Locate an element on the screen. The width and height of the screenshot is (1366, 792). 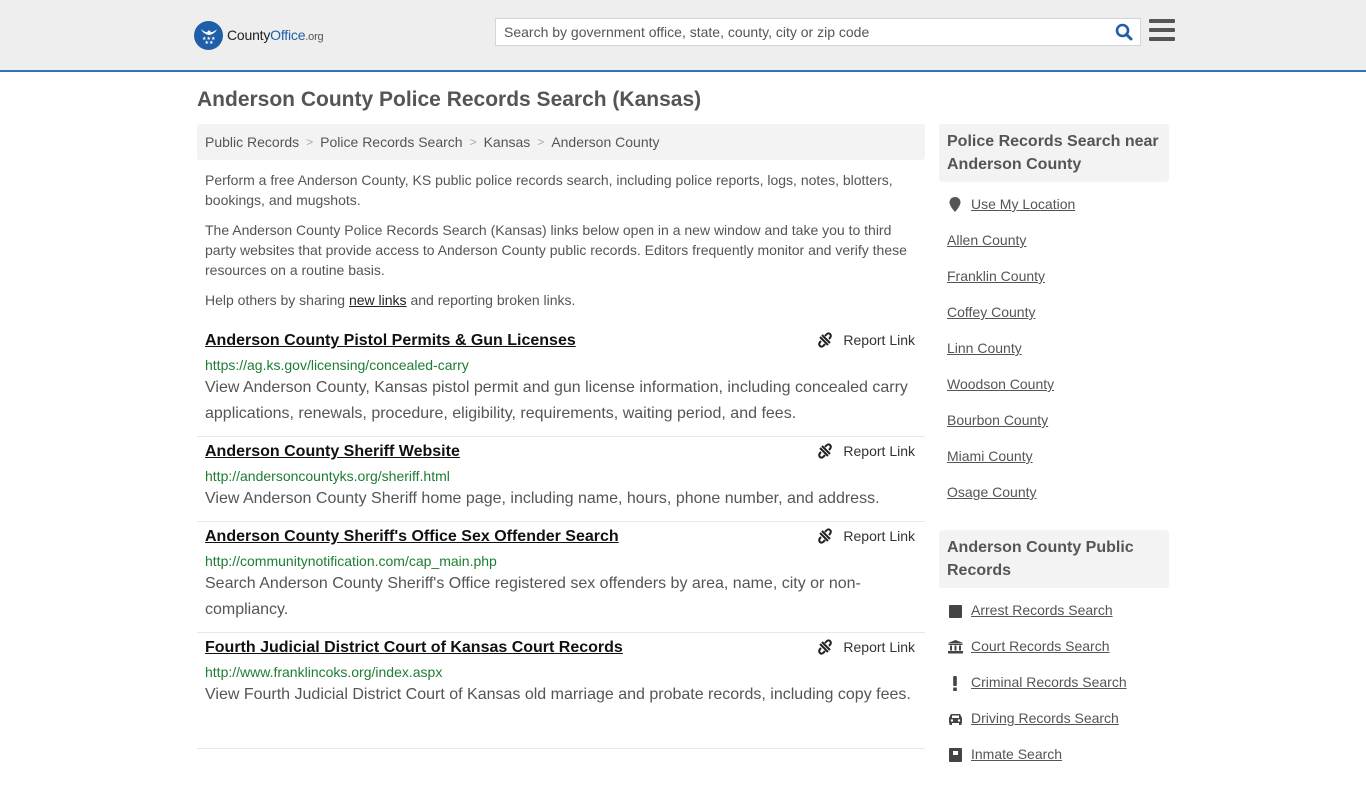
use-location-item: Use My Location is located at coordinates (1054, 214).